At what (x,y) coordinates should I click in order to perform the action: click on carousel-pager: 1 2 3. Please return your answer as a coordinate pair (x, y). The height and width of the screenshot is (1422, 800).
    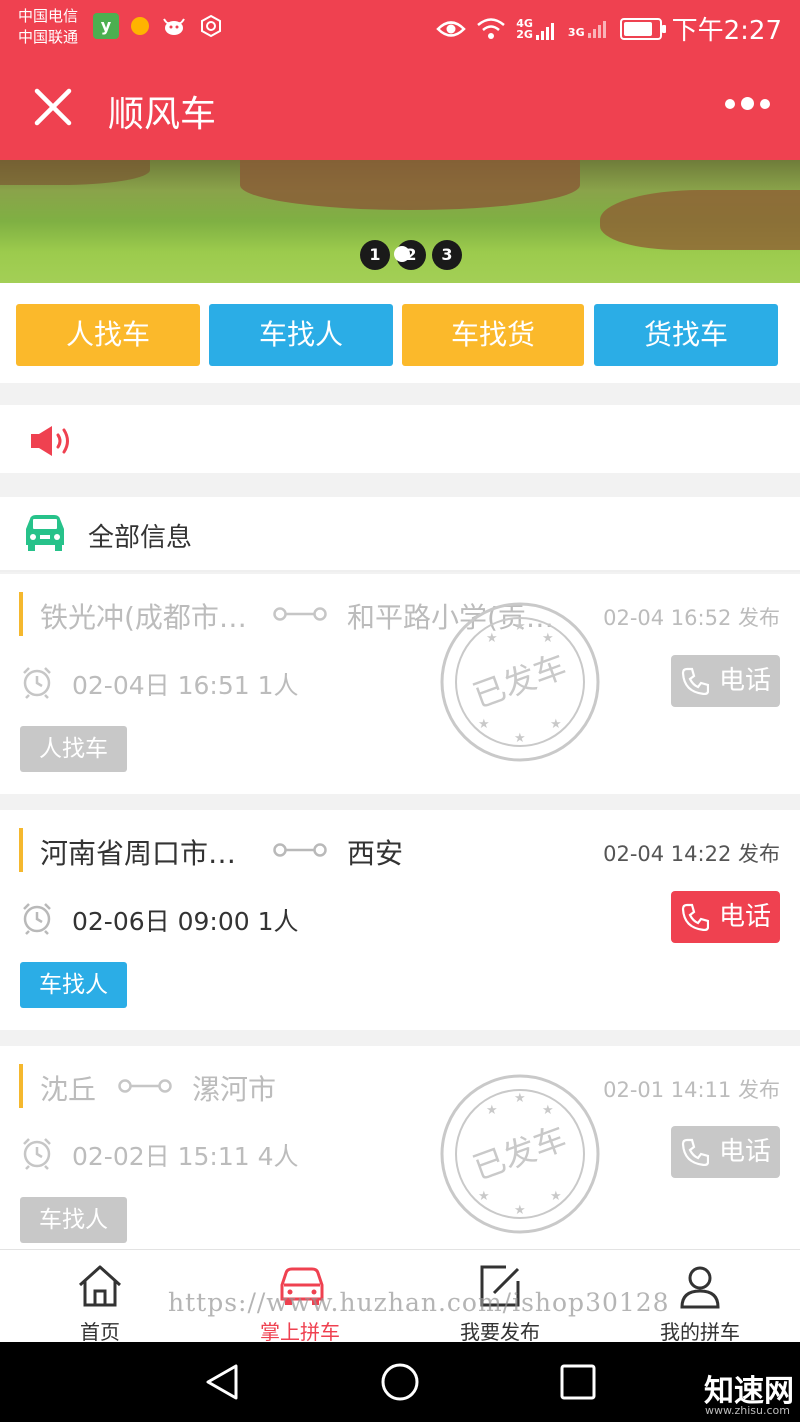
    Looking at the image, I should click on (411, 255).